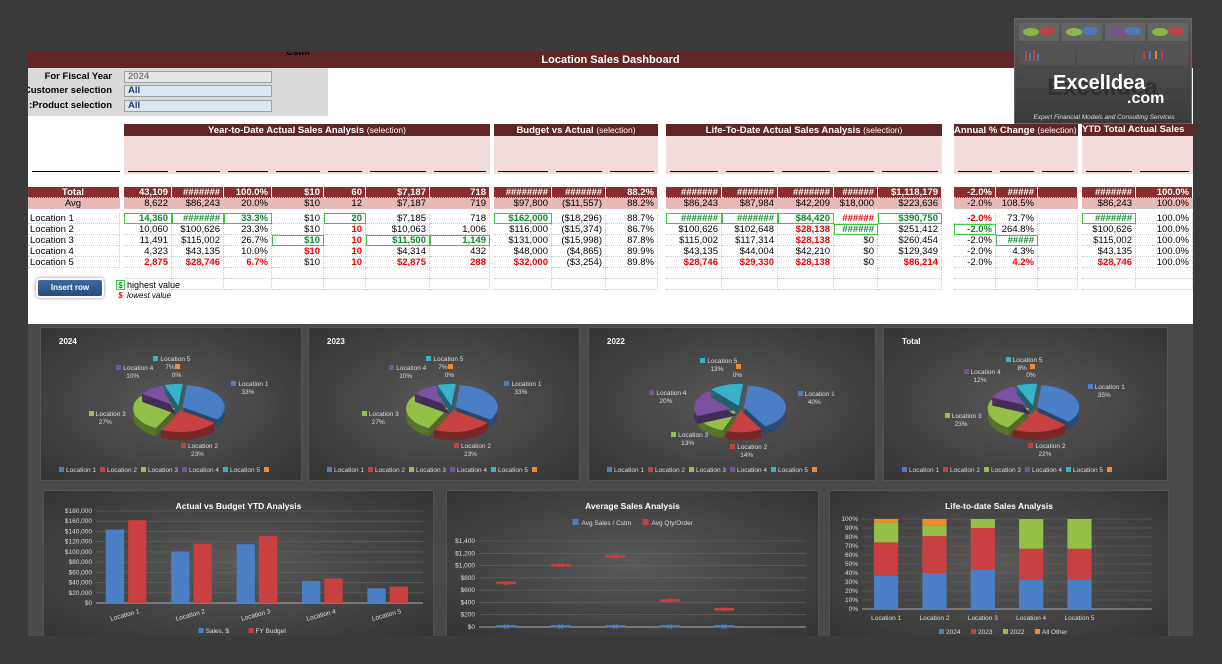 This screenshot has height=664, width=1222. I want to click on cell-c2023: 4.3%, so click(1017, 251).